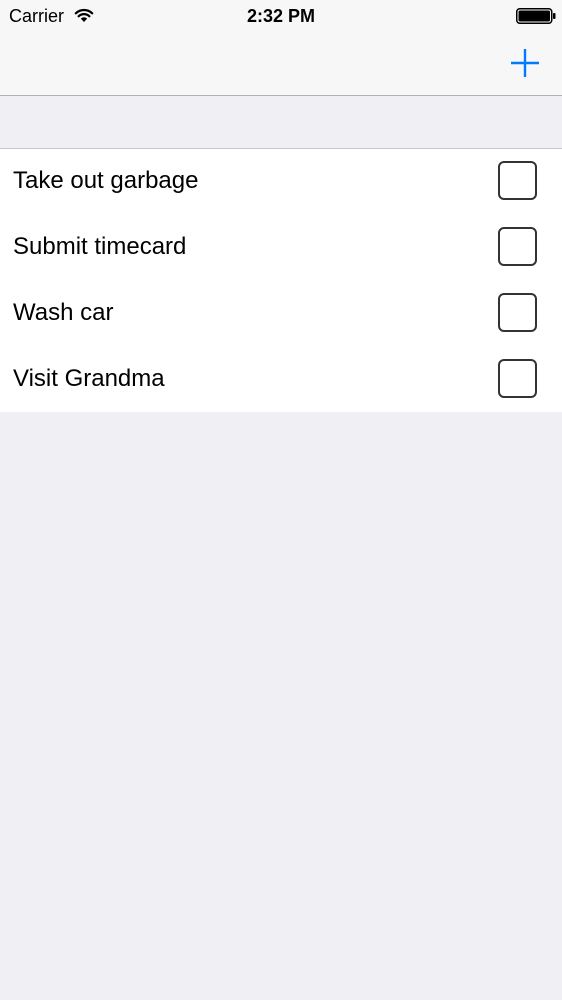 Image resolution: width=562 pixels, height=1000 pixels. What do you see at coordinates (281, 248) in the screenshot?
I see `task-row: Submit timecard` at bounding box center [281, 248].